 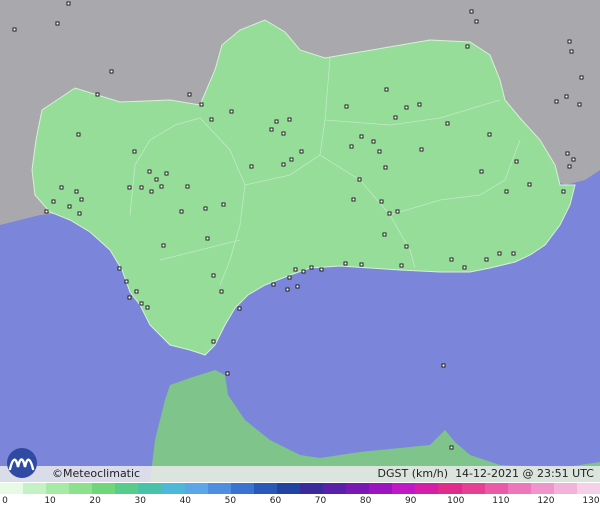 What do you see at coordinates (410, 501) in the screenshot?
I see `color-scale-label: 90` at bounding box center [410, 501].